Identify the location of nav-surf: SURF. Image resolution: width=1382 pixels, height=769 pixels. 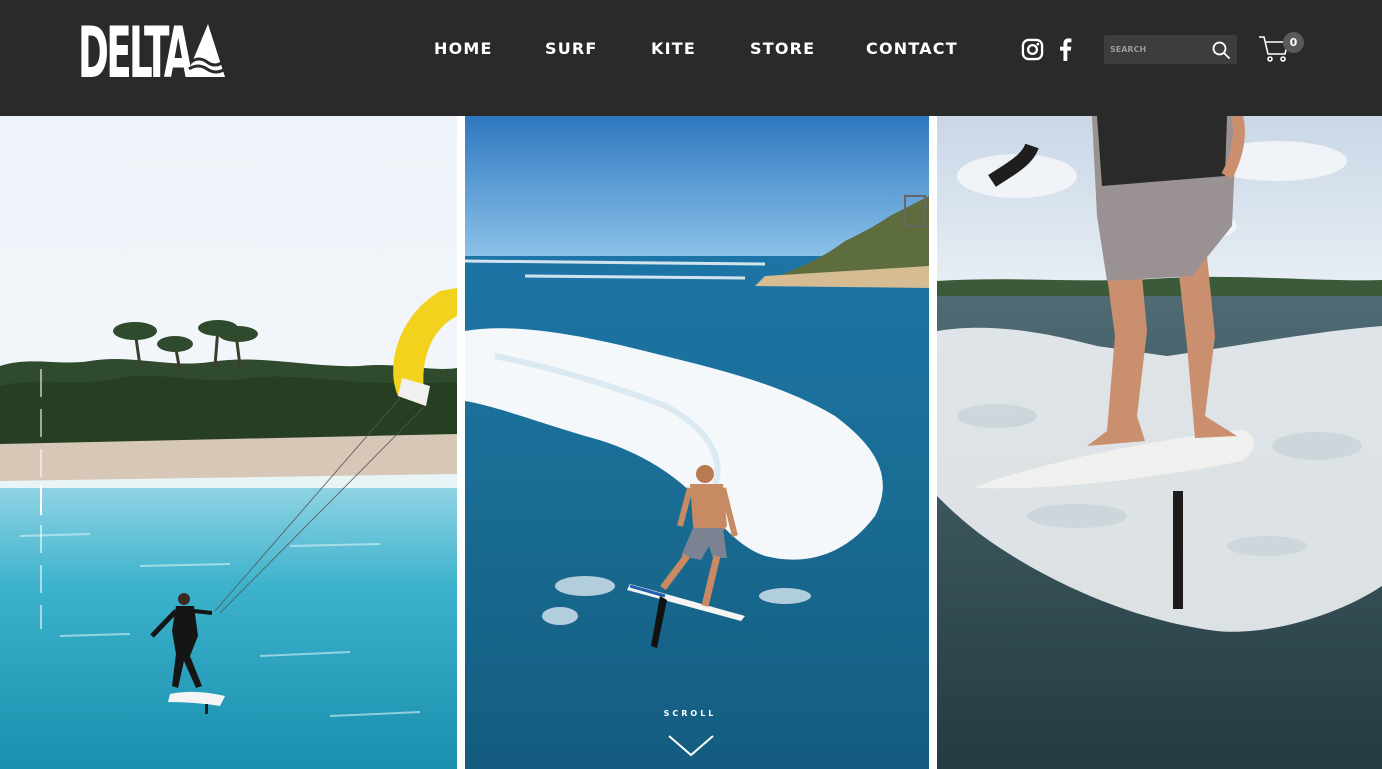
(571, 49).